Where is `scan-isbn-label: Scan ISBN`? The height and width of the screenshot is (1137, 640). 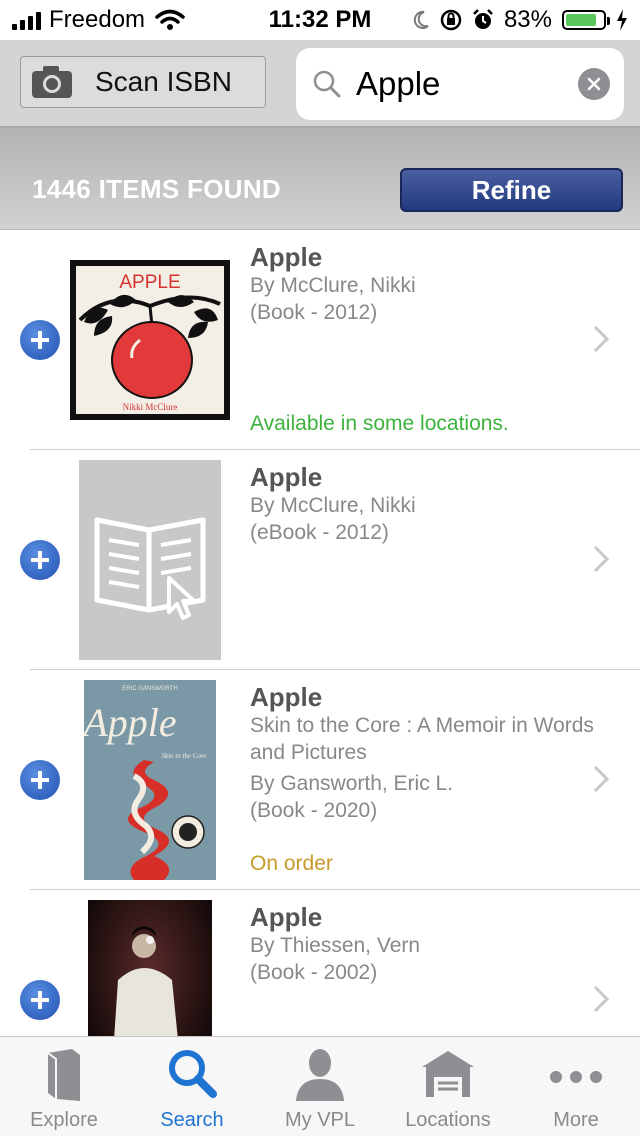
scan-isbn-label: Scan ISBN is located at coordinates (163, 81).